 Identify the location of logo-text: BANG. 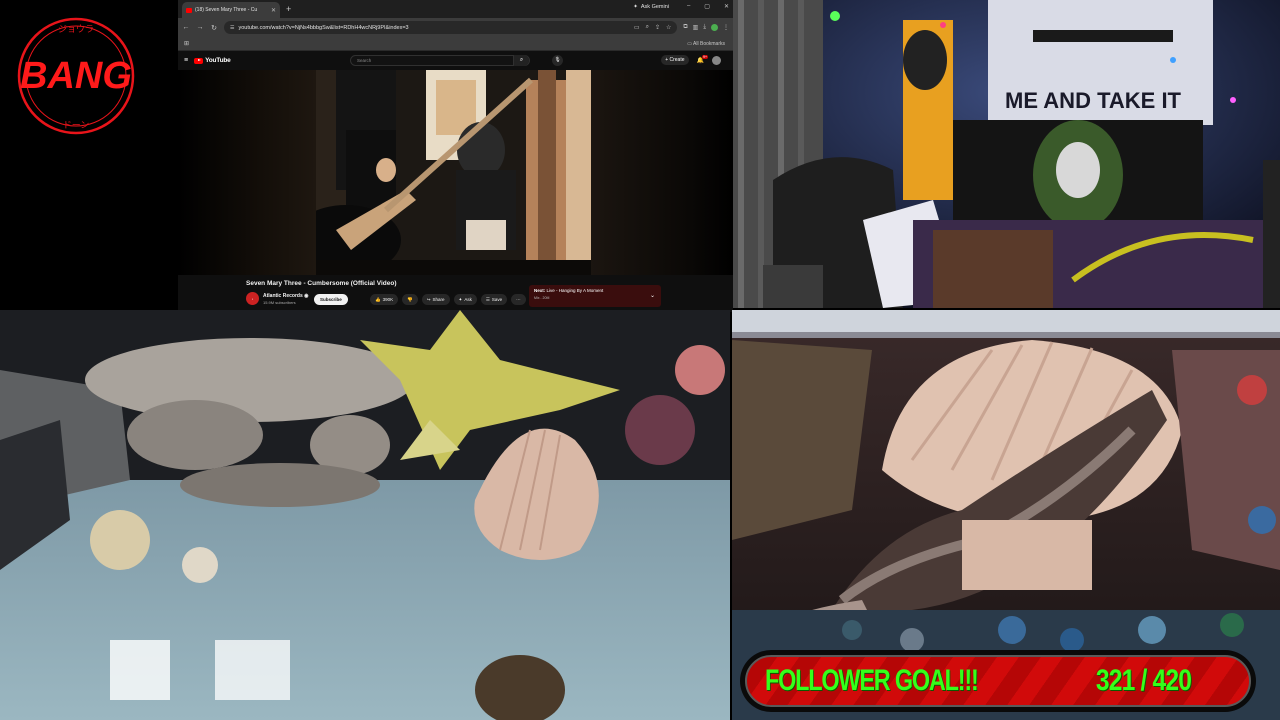
(76, 76).